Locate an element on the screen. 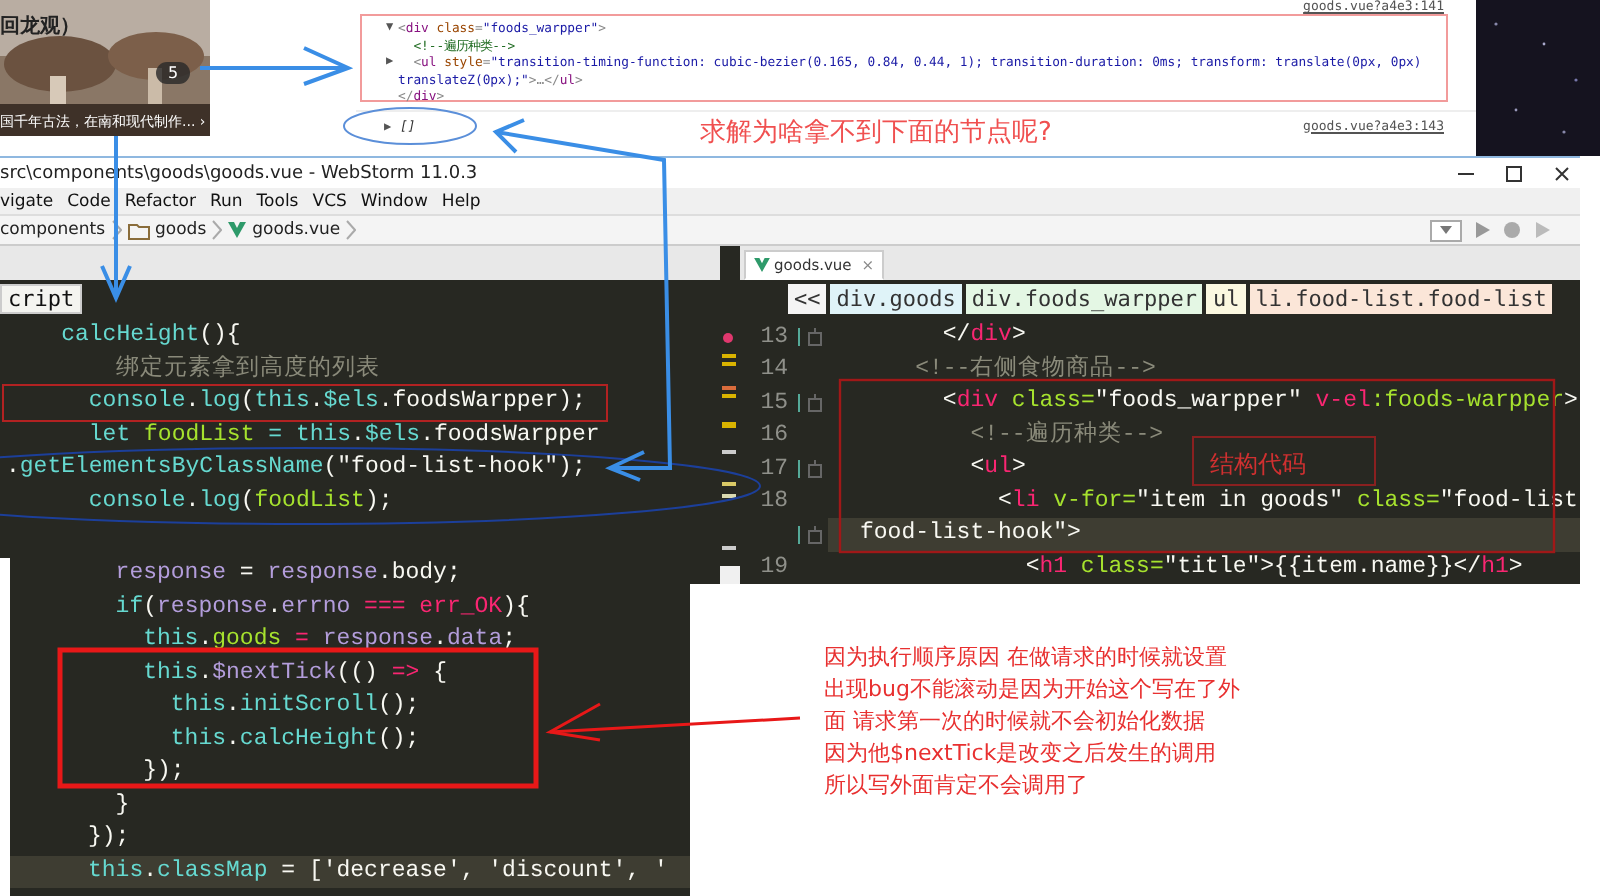 The width and height of the screenshot is (1600, 896). explanation-annotation: 因为他$nextTick是改变之后发生的调用 is located at coordinates (1021, 754).